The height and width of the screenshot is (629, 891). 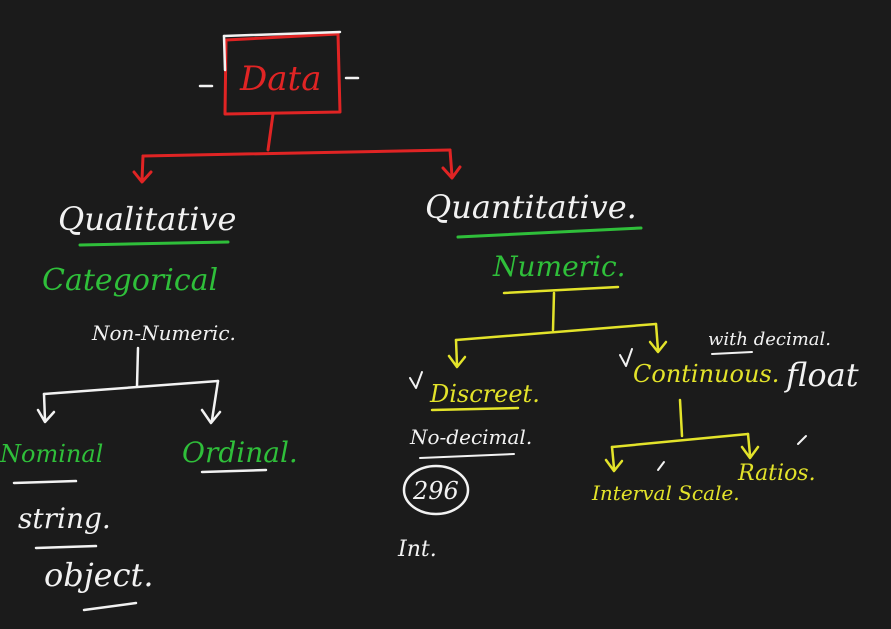 I want to click on ordinal-underline, so click(x=234, y=471).